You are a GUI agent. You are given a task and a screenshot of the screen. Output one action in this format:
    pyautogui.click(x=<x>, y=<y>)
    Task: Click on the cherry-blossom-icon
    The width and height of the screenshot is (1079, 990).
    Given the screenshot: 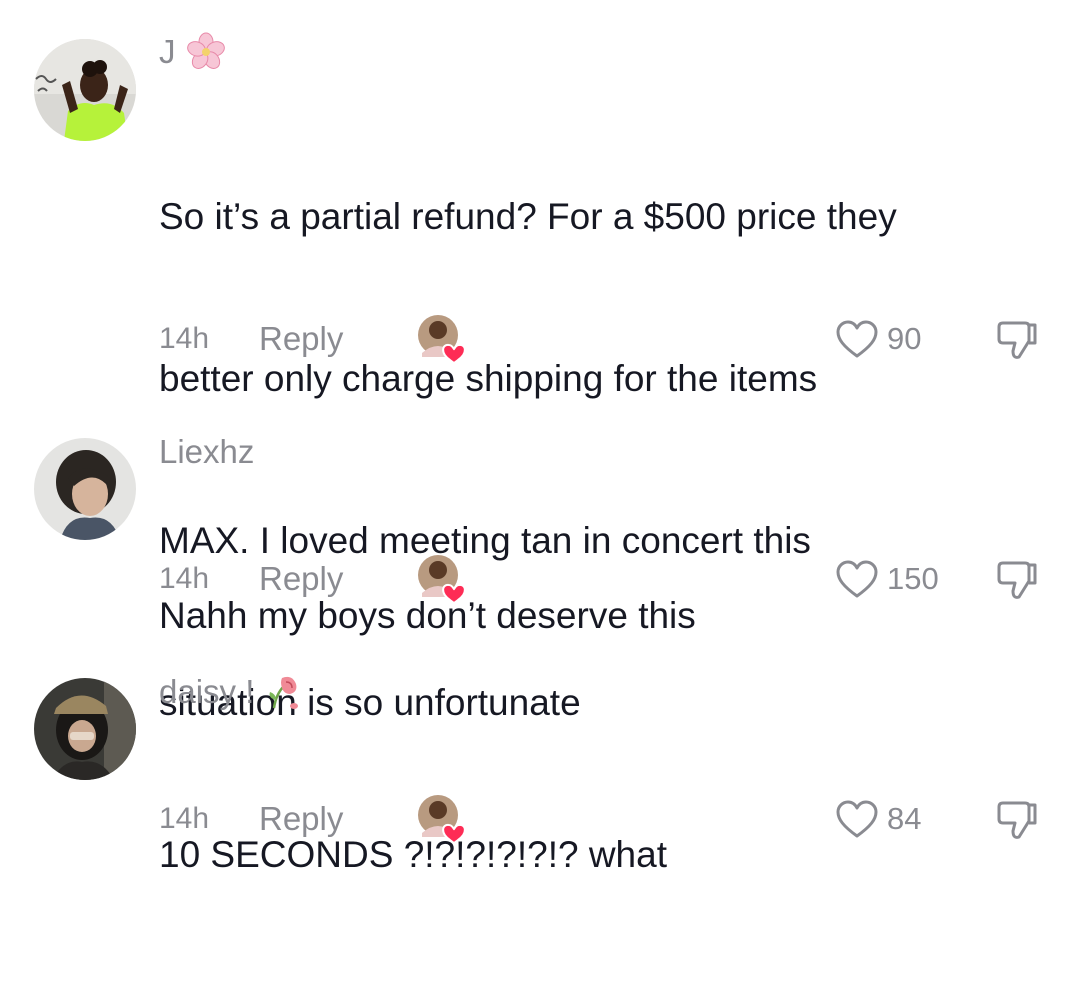 What is the action you would take?
    pyautogui.click(x=206, y=52)
    